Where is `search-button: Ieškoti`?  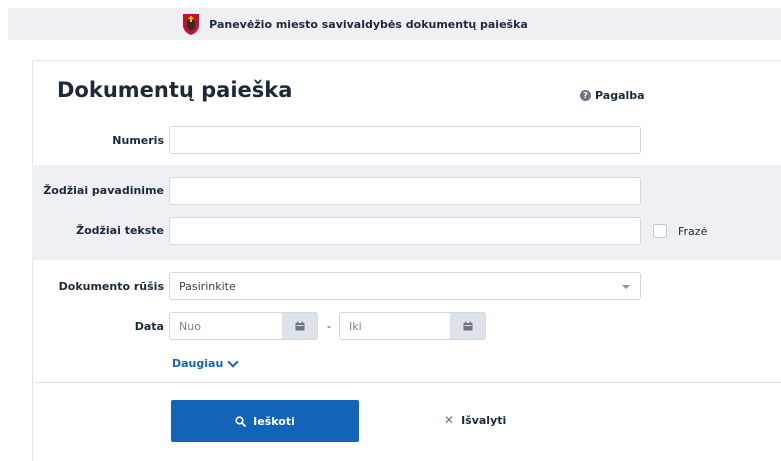 search-button: Ieškoti is located at coordinates (265, 421).